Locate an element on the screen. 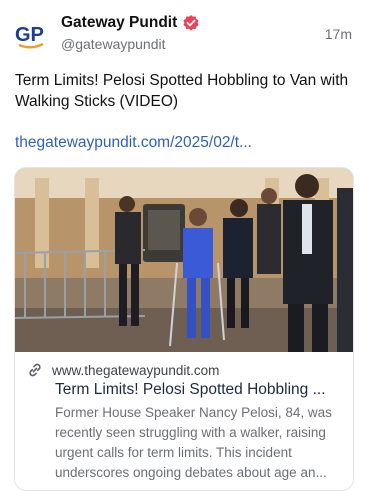 The width and height of the screenshot is (367, 500). gateway-pundit-logo: GP is located at coordinates (29, 36).